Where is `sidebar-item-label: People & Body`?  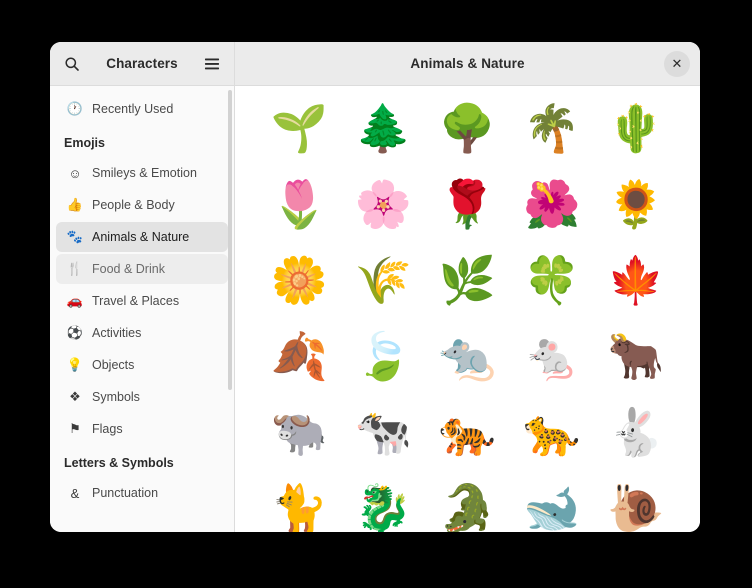 sidebar-item-label: People & Body is located at coordinates (133, 205).